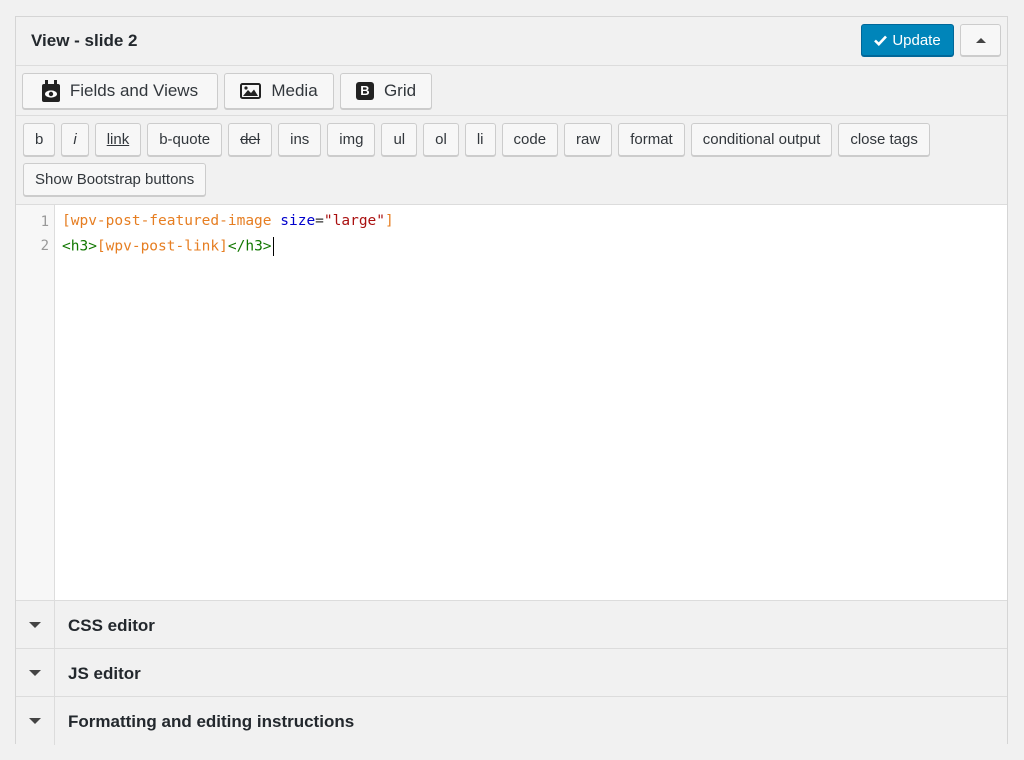  I want to click on js-editor-label: JS editor, so click(104, 673).